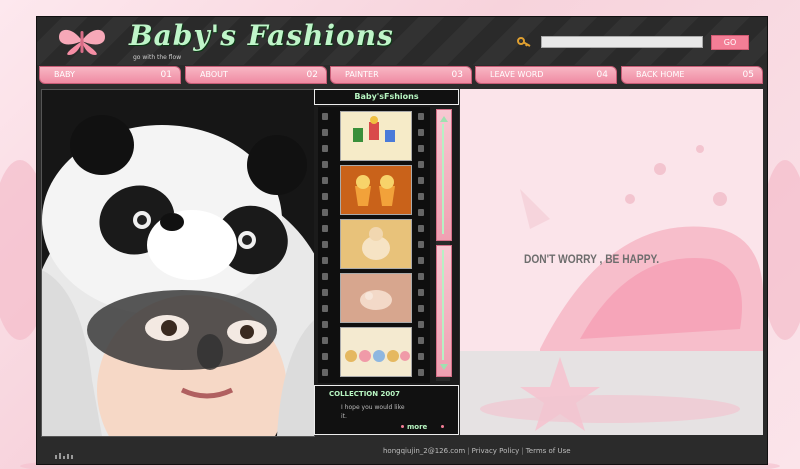  Describe the element at coordinates (546, 75) in the screenshot. I see `nav-item-leave-word: LEAVE WORD 04` at that location.